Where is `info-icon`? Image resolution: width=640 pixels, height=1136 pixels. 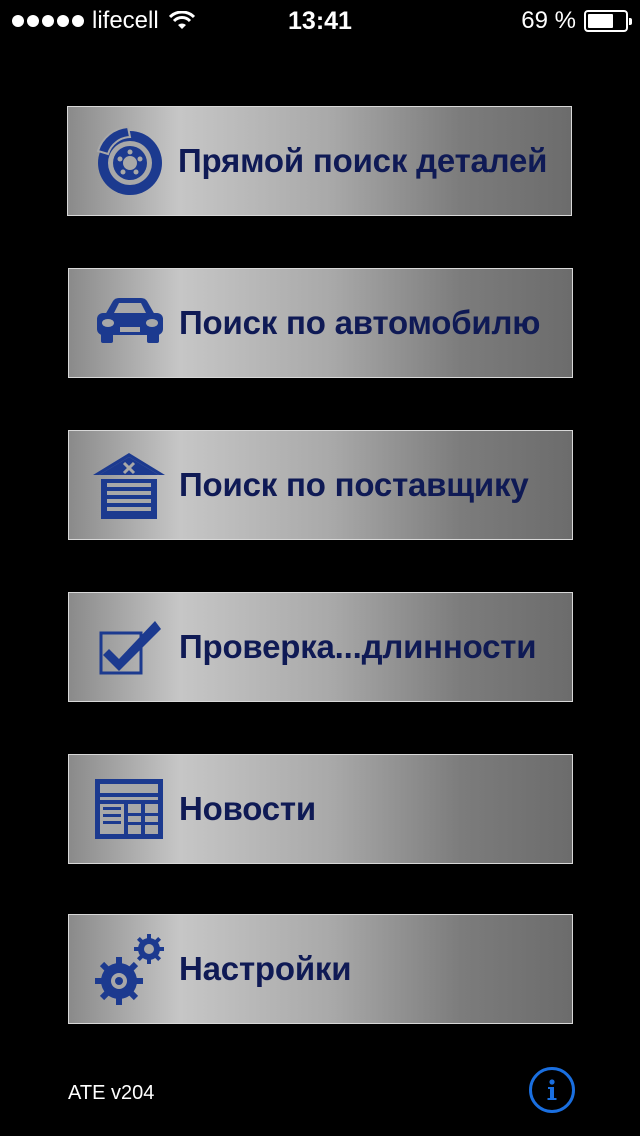 info-icon is located at coordinates (552, 1089).